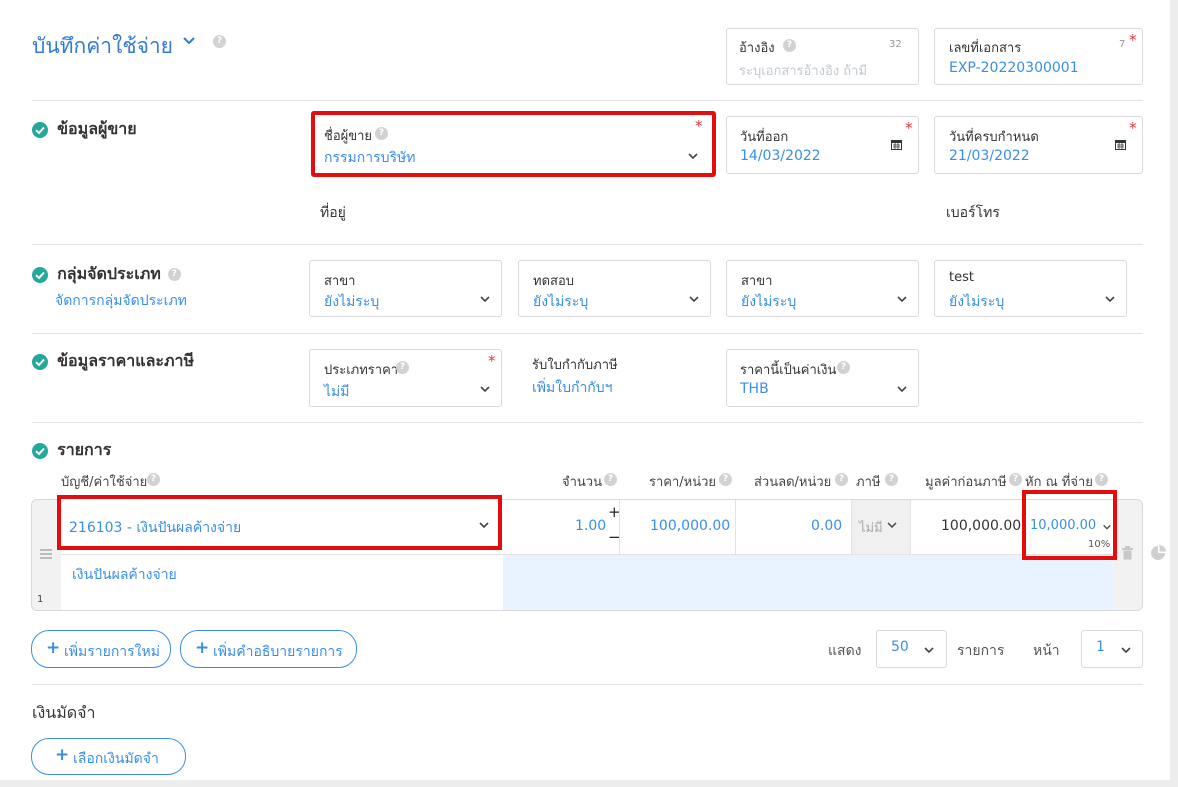 The height and width of the screenshot is (787, 1178). I want to click on row-divider, so click(587, 554).